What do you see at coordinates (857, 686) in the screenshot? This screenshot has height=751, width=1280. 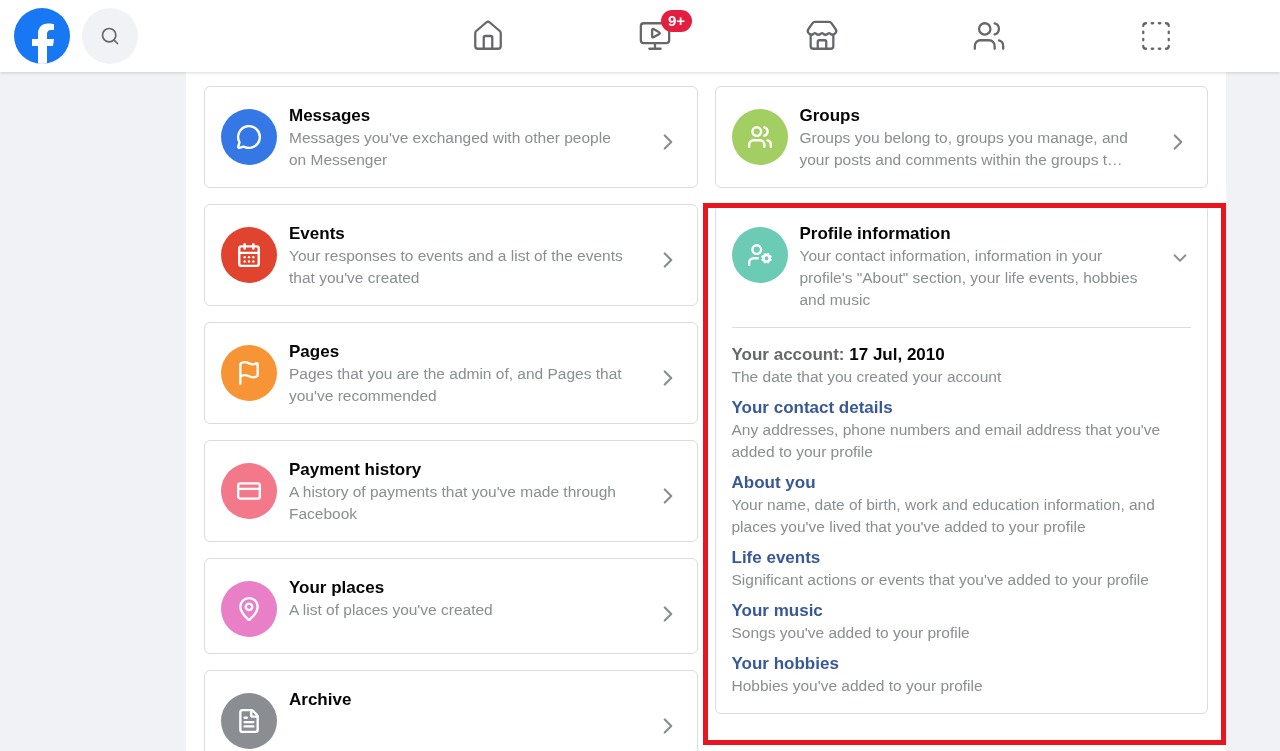 I see `section-description: Hobbies you've added to your profile` at bounding box center [857, 686].